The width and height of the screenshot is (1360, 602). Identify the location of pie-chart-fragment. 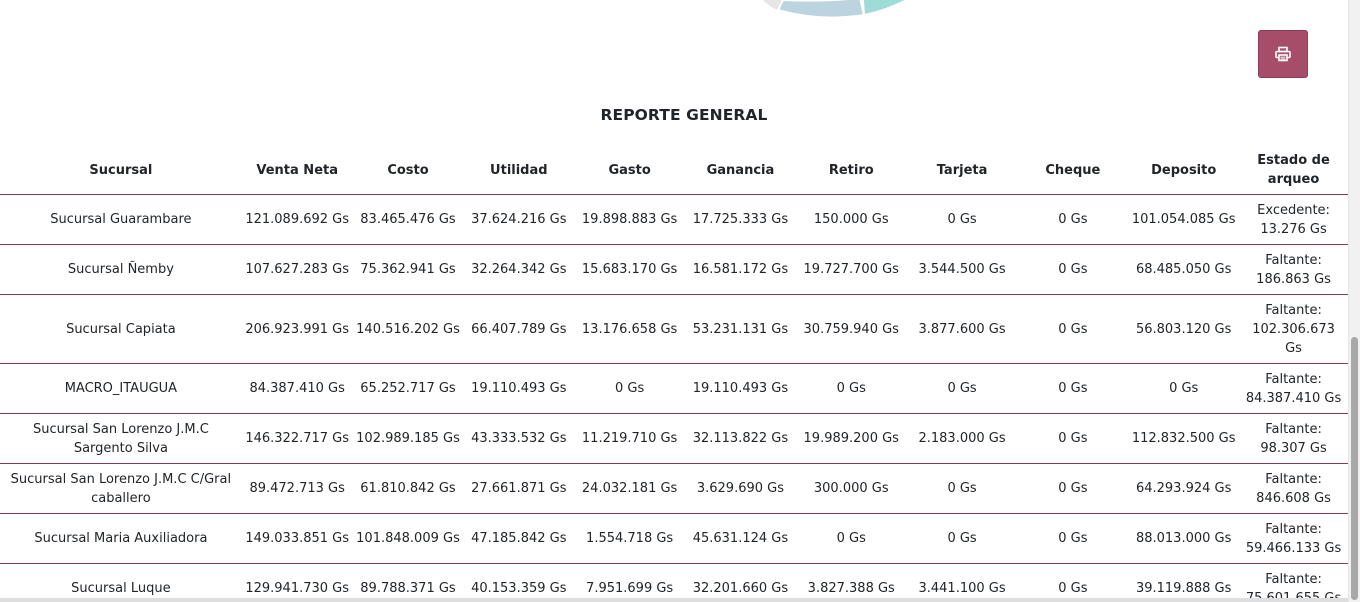
(835, 9).